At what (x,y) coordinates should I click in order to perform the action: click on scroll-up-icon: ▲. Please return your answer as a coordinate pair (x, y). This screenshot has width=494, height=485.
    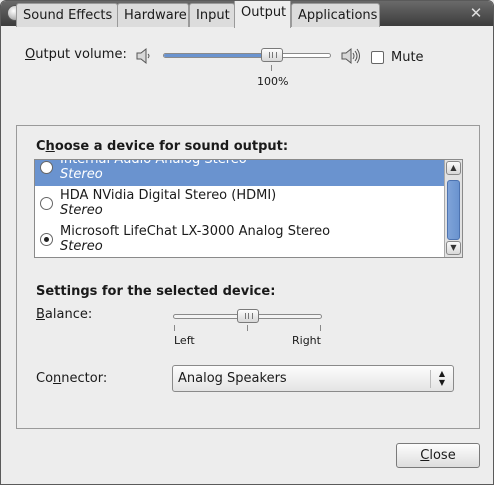
    Looking at the image, I should click on (453, 168).